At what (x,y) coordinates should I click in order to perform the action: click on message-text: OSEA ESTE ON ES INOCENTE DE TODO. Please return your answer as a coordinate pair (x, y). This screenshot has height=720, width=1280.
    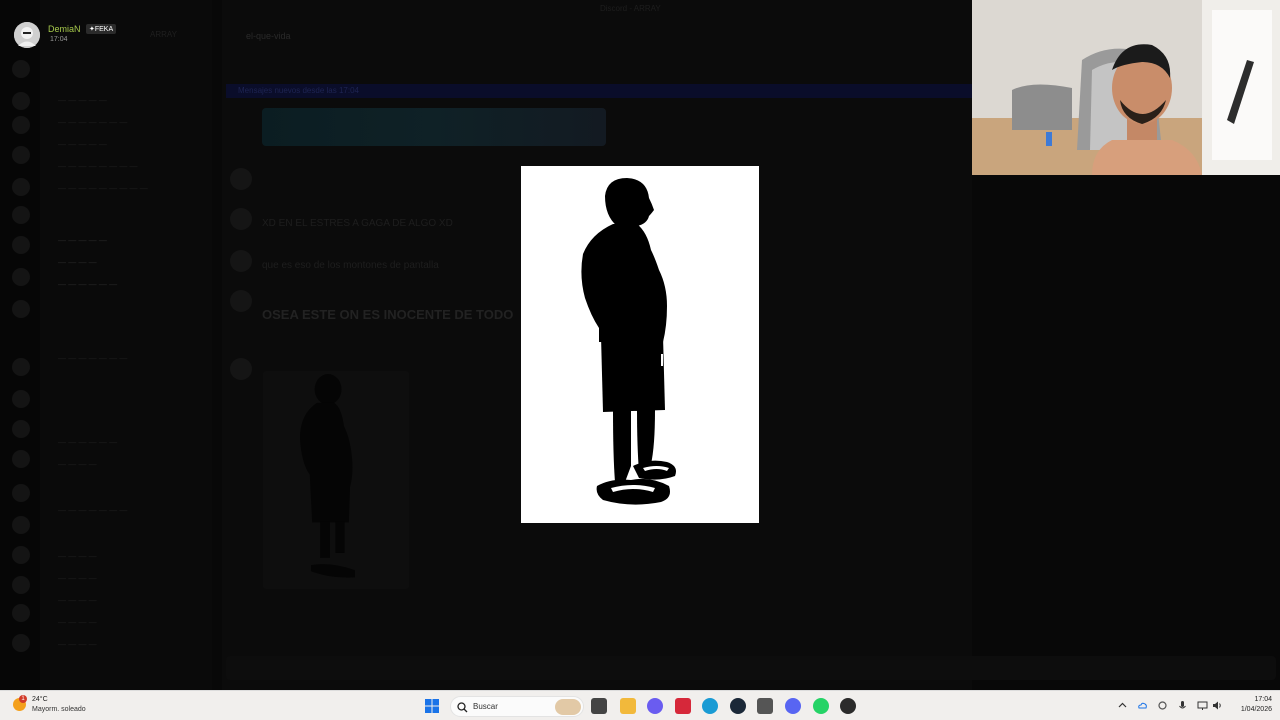
    Looking at the image, I should click on (388, 314).